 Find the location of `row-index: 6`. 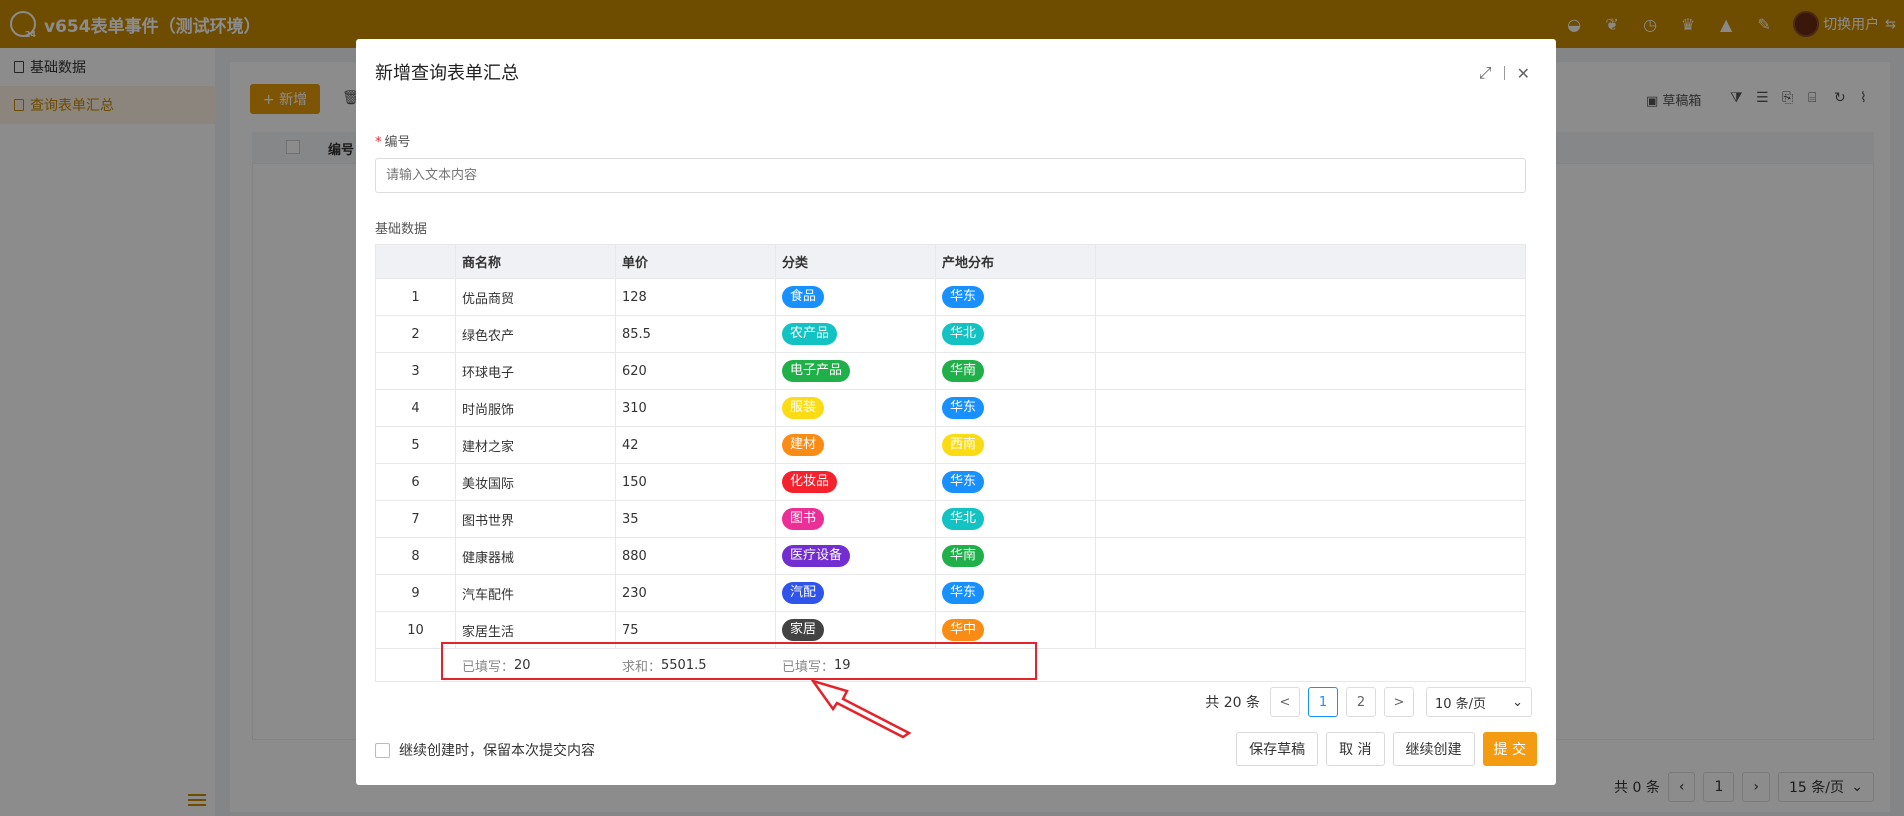

row-index: 6 is located at coordinates (416, 482).